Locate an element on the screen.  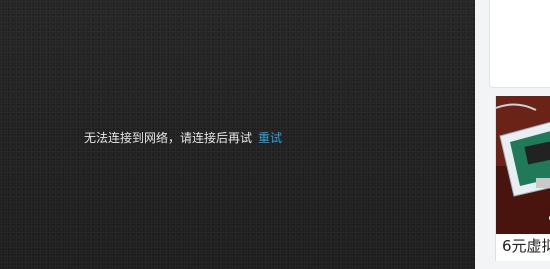
error-text: 无法连接到网络，请连接后再试 is located at coordinates (168, 138).